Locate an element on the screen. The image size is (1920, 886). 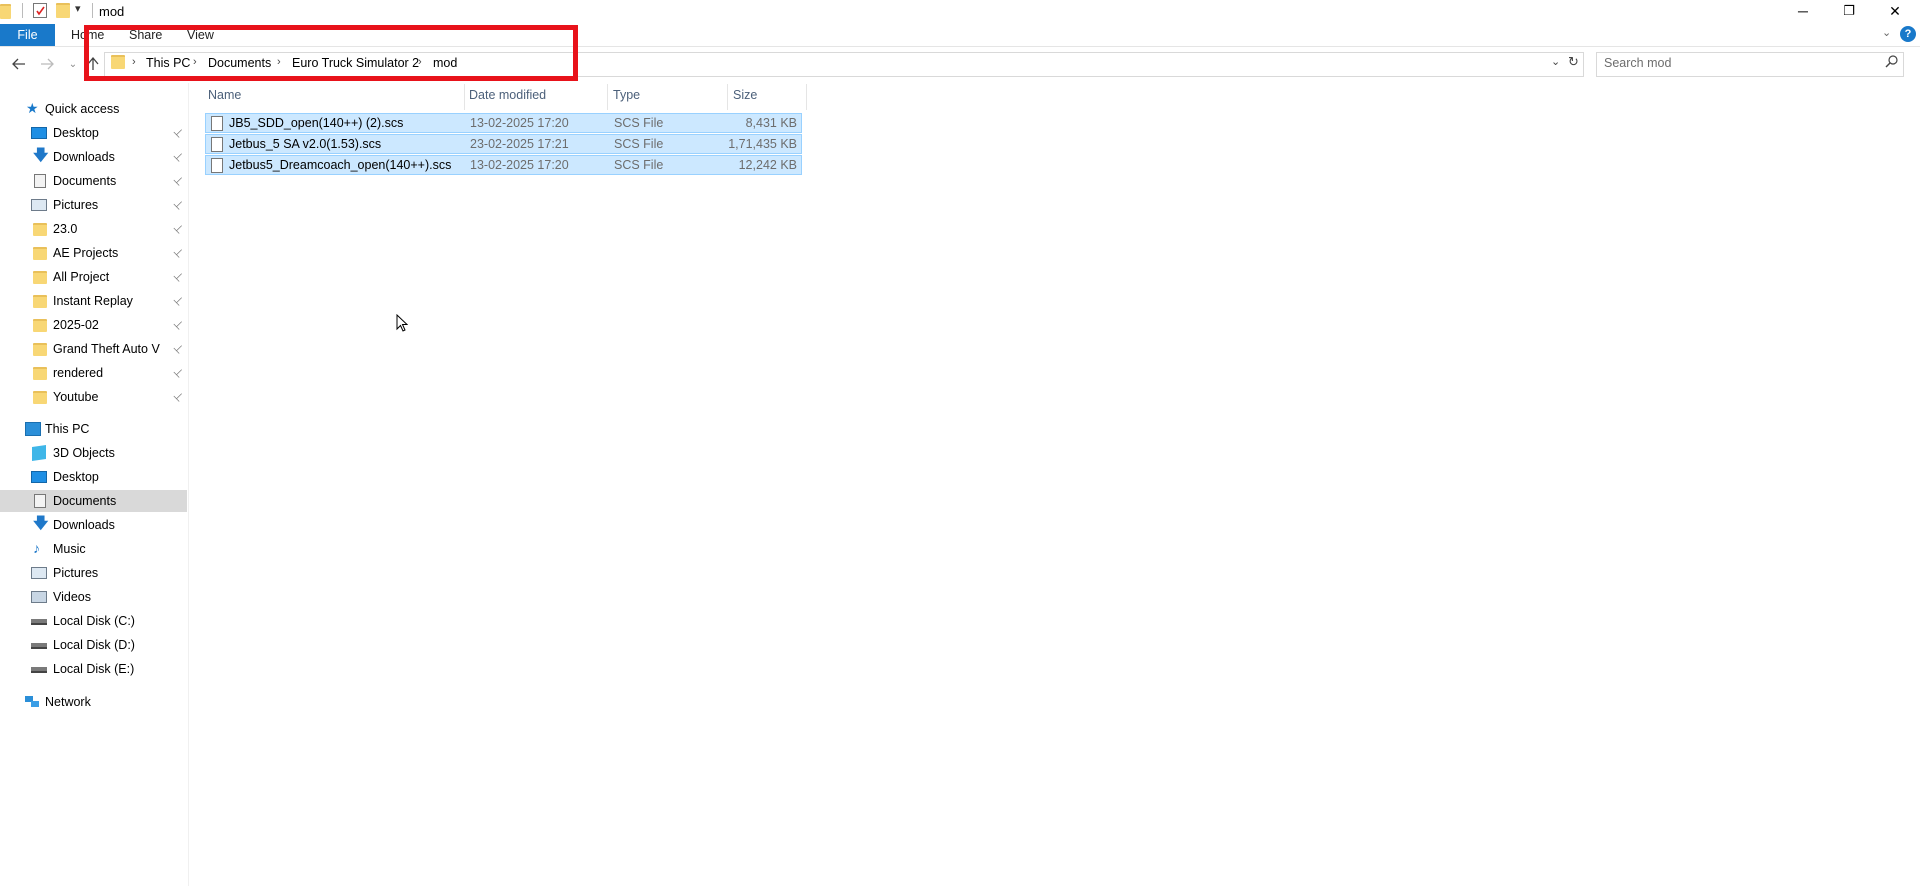
sidebar-item-all-project: All Project ⊥ is located at coordinates (93, 277).